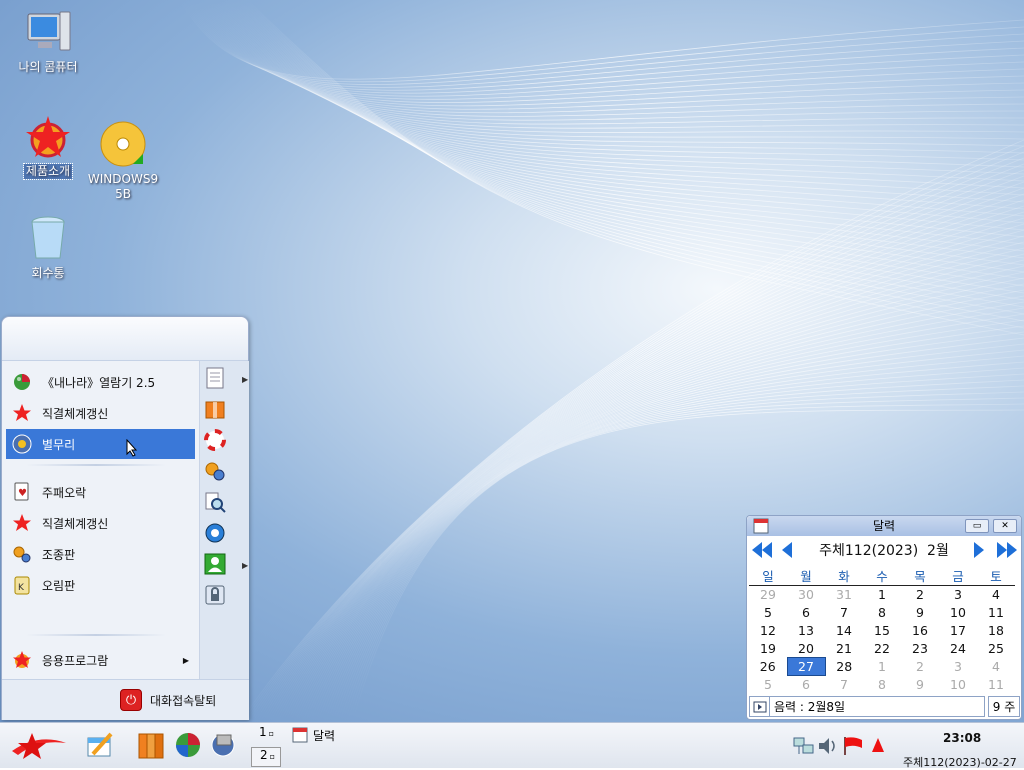 Image resolution: width=1024 pixels, height=770 pixels. Describe the element at coordinates (760, 706) in the screenshot. I see `toggle-lunar-icon` at that location.